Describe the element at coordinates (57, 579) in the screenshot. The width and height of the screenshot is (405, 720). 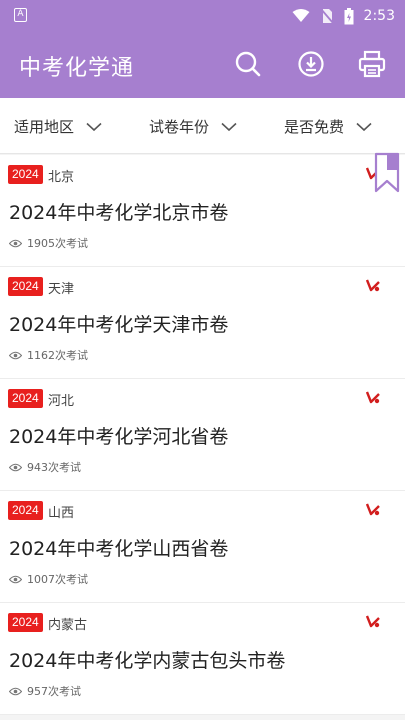
I see `view-count-text: 1007次考试` at that location.